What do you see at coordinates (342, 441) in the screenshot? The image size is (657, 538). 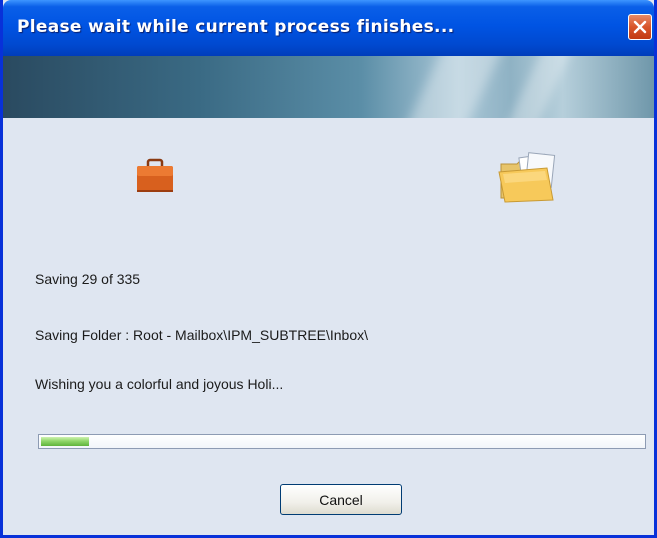 I see `progress-bar` at bounding box center [342, 441].